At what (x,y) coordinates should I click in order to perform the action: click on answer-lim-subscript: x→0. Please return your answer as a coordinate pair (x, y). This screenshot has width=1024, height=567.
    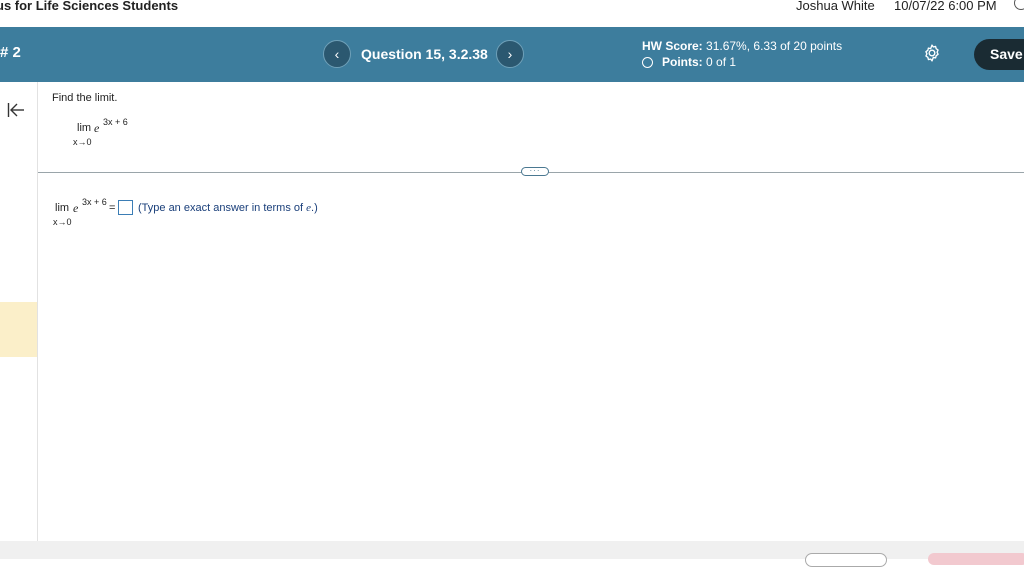
    Looking at the image, I should click on (62, 222).